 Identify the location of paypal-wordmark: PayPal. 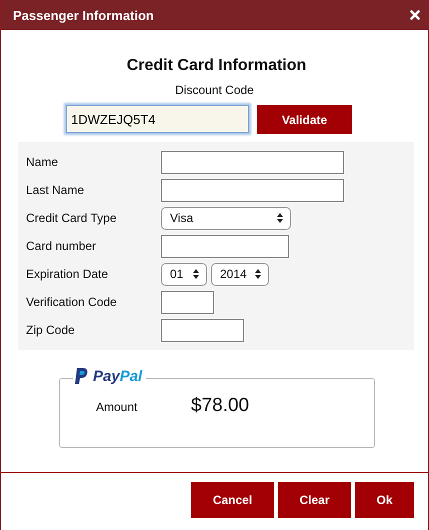
(117, 376).